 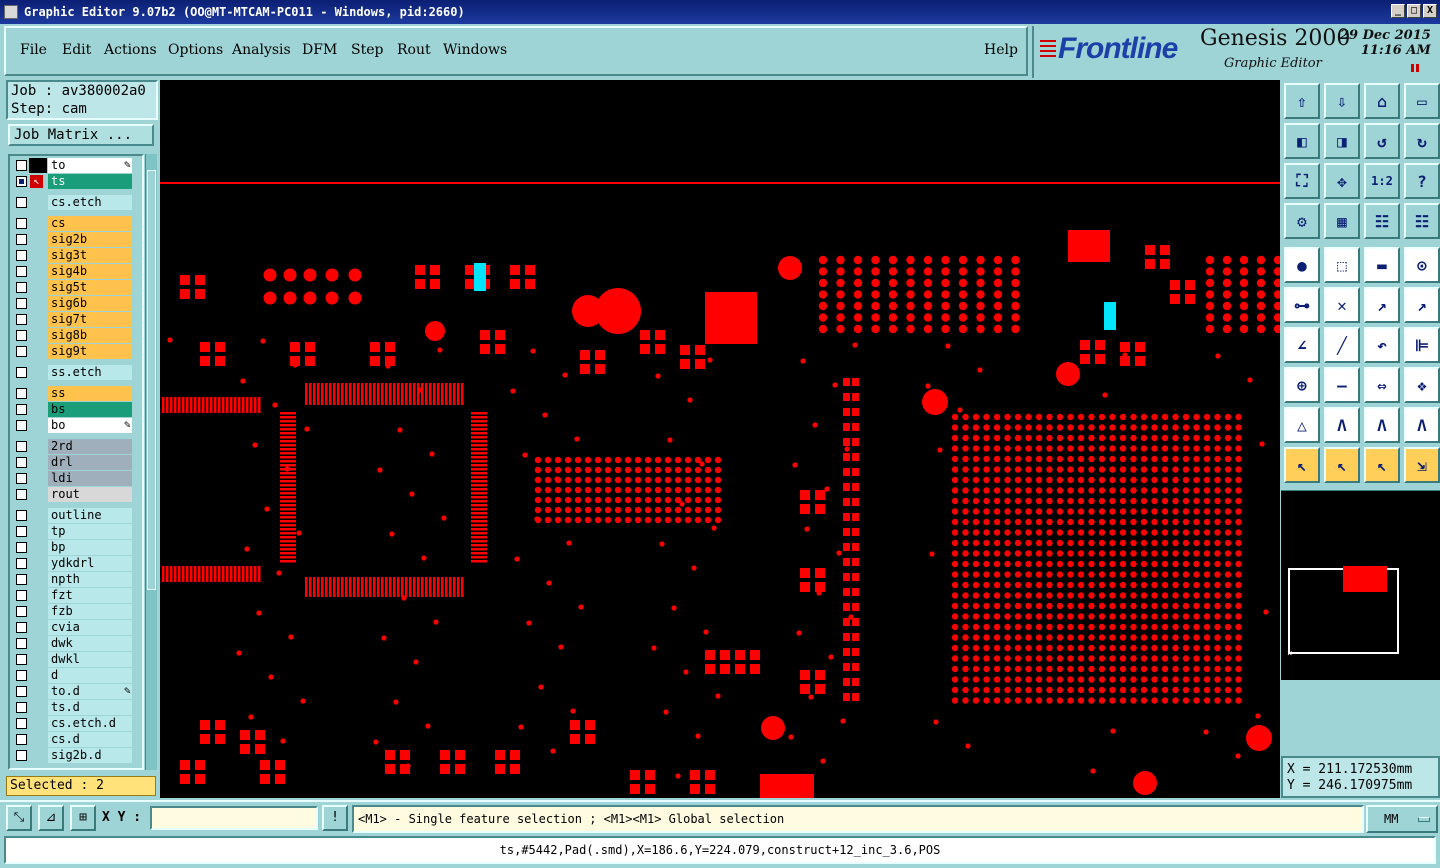 What do you see at coordinates (1422, 345) in the screenshot?
I see `text-icon: ⊫` at bounding box center [1422, 345].